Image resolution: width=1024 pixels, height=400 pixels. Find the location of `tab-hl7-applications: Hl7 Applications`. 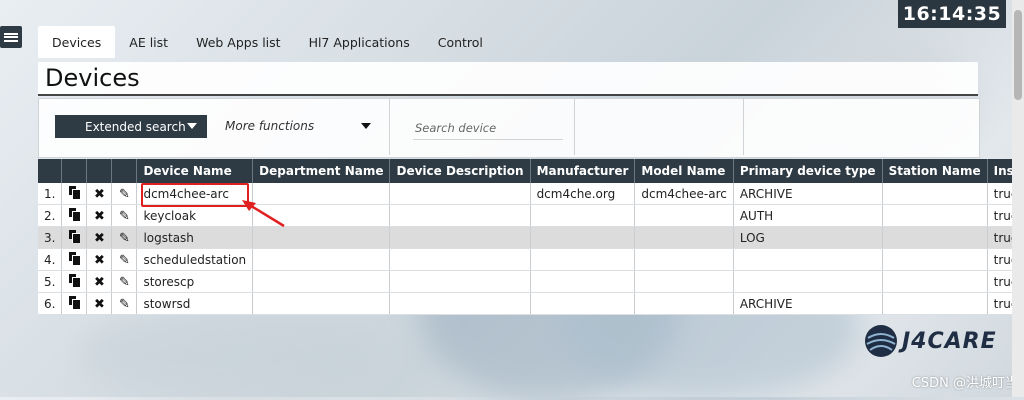

tab-hl7-applications: Hl7 Applications is located at coordinates (359, 42).